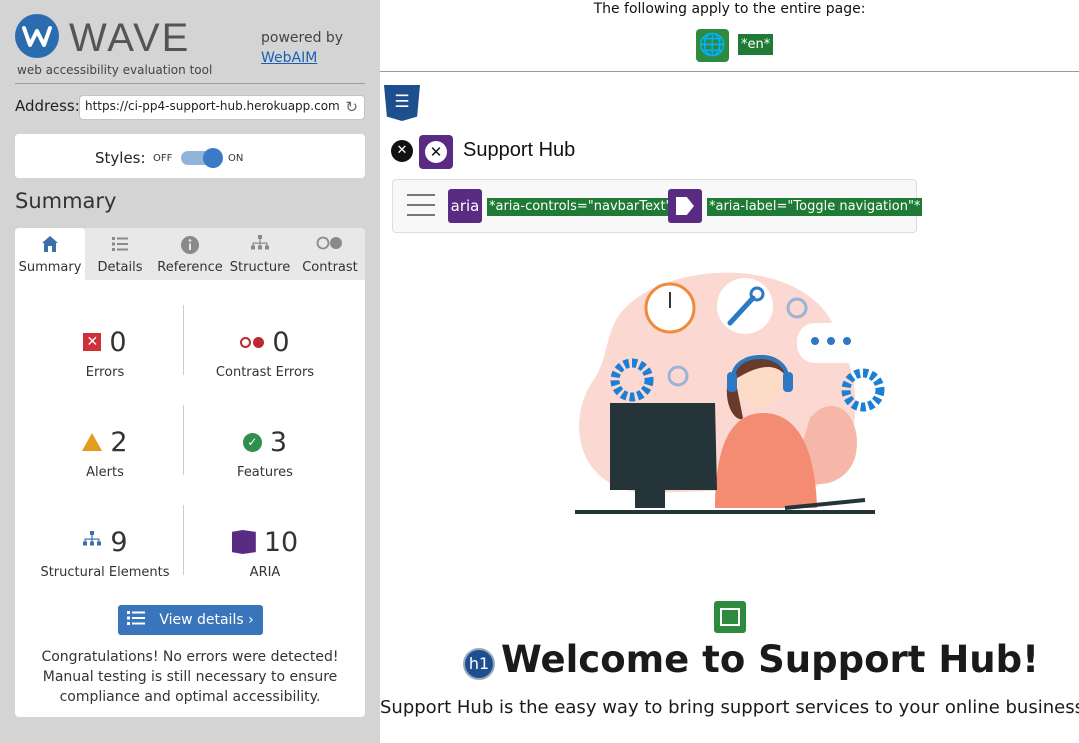 The height and width of the screenshot is (743, 1079). Describe the element at coordinates (92, 542) in the screenshot. I see `structure-icon` at that location.